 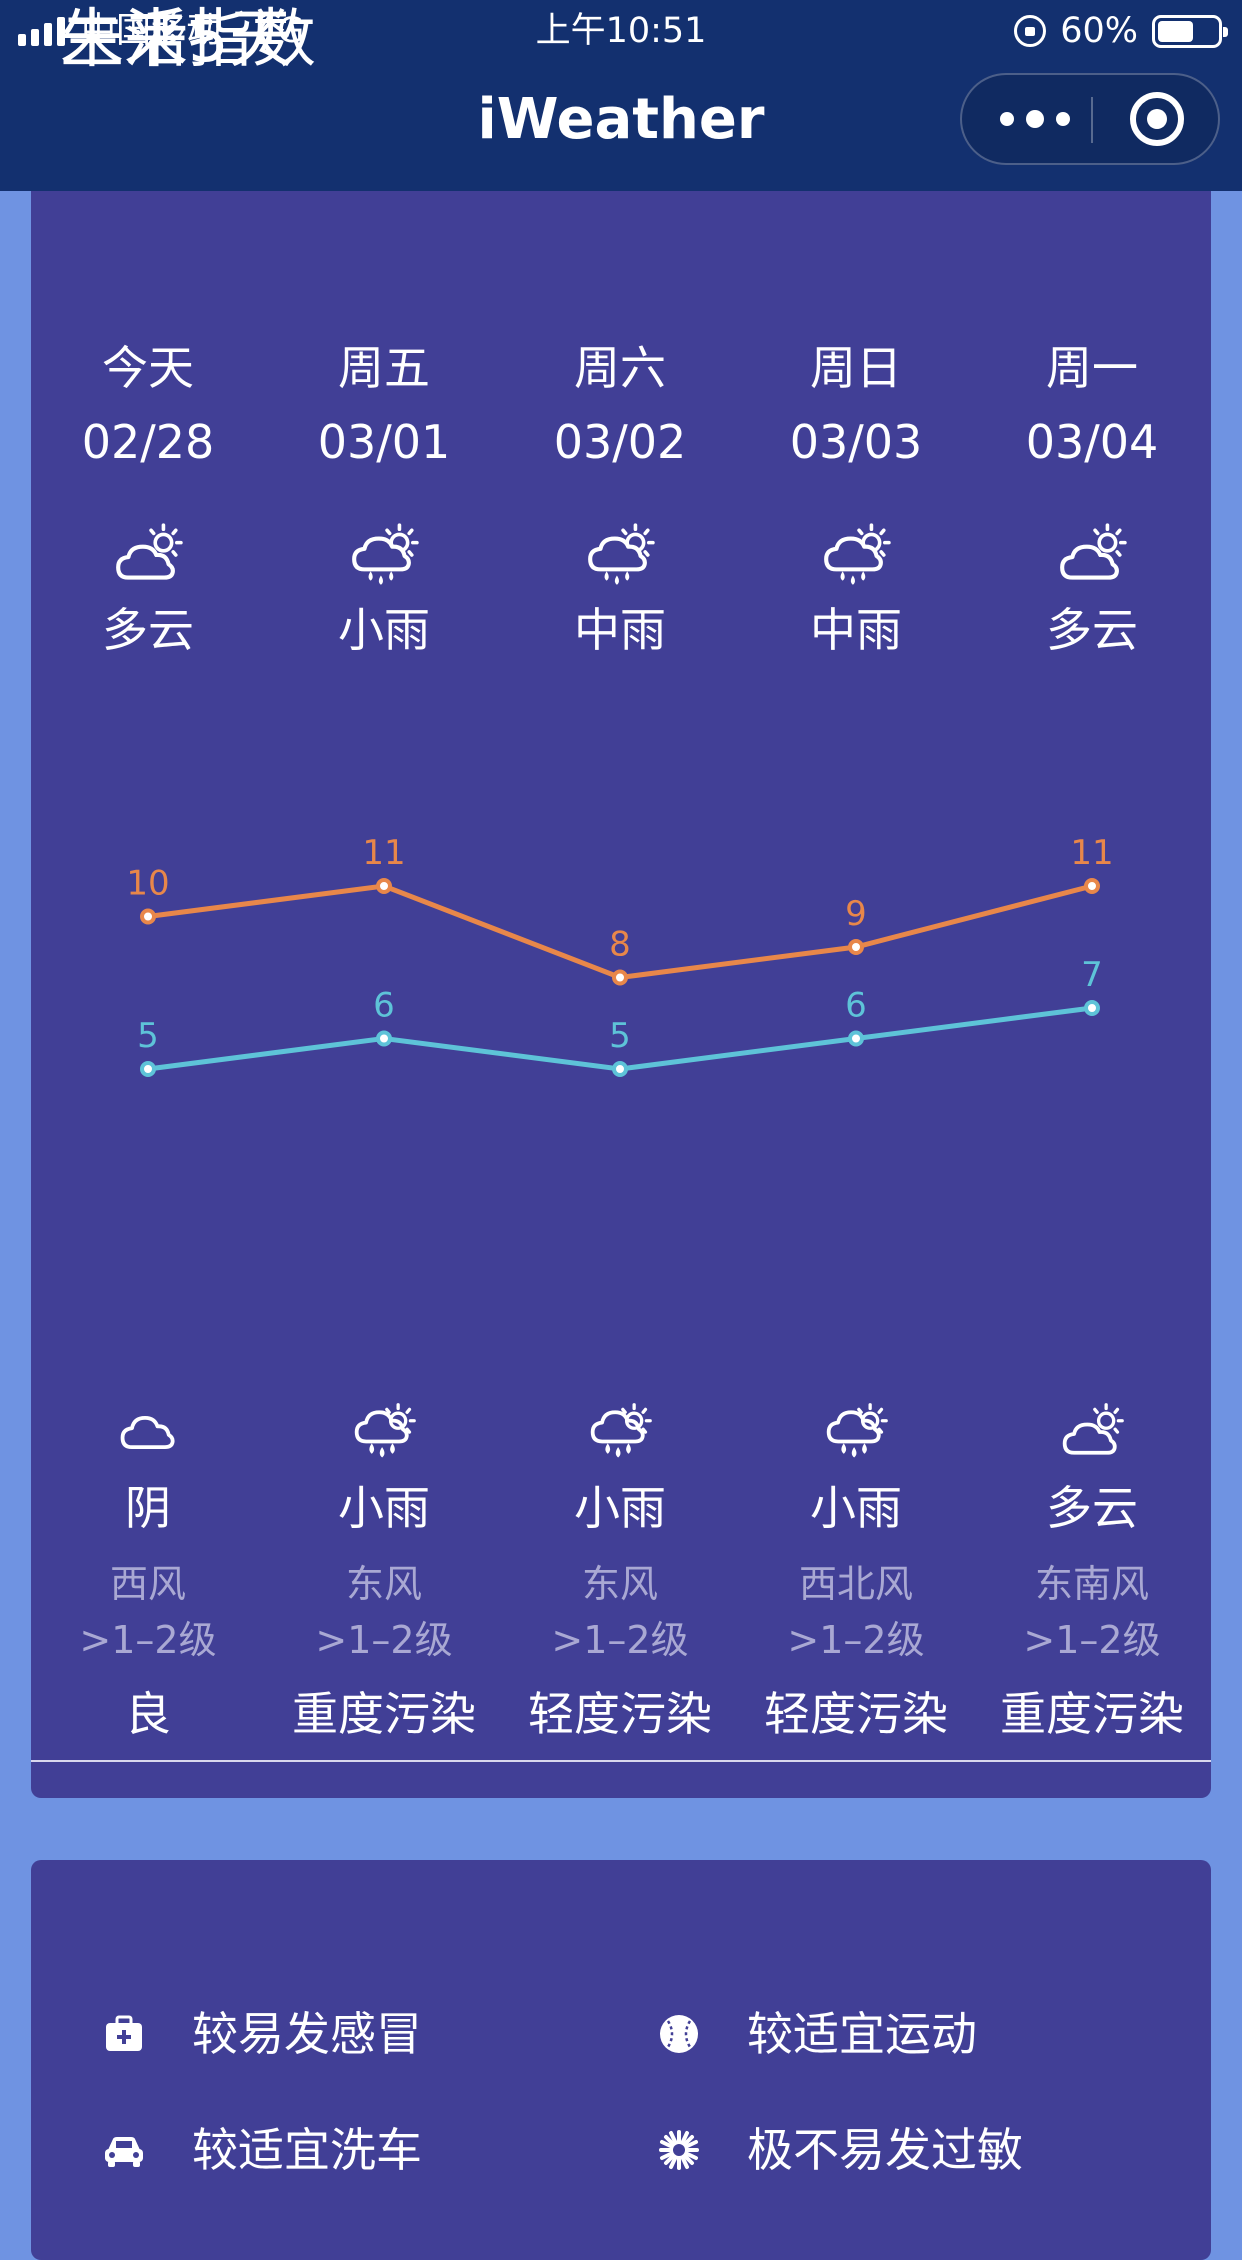 I want to click on life-index-item: 较易发感冒, so click(x=261, y=2034).